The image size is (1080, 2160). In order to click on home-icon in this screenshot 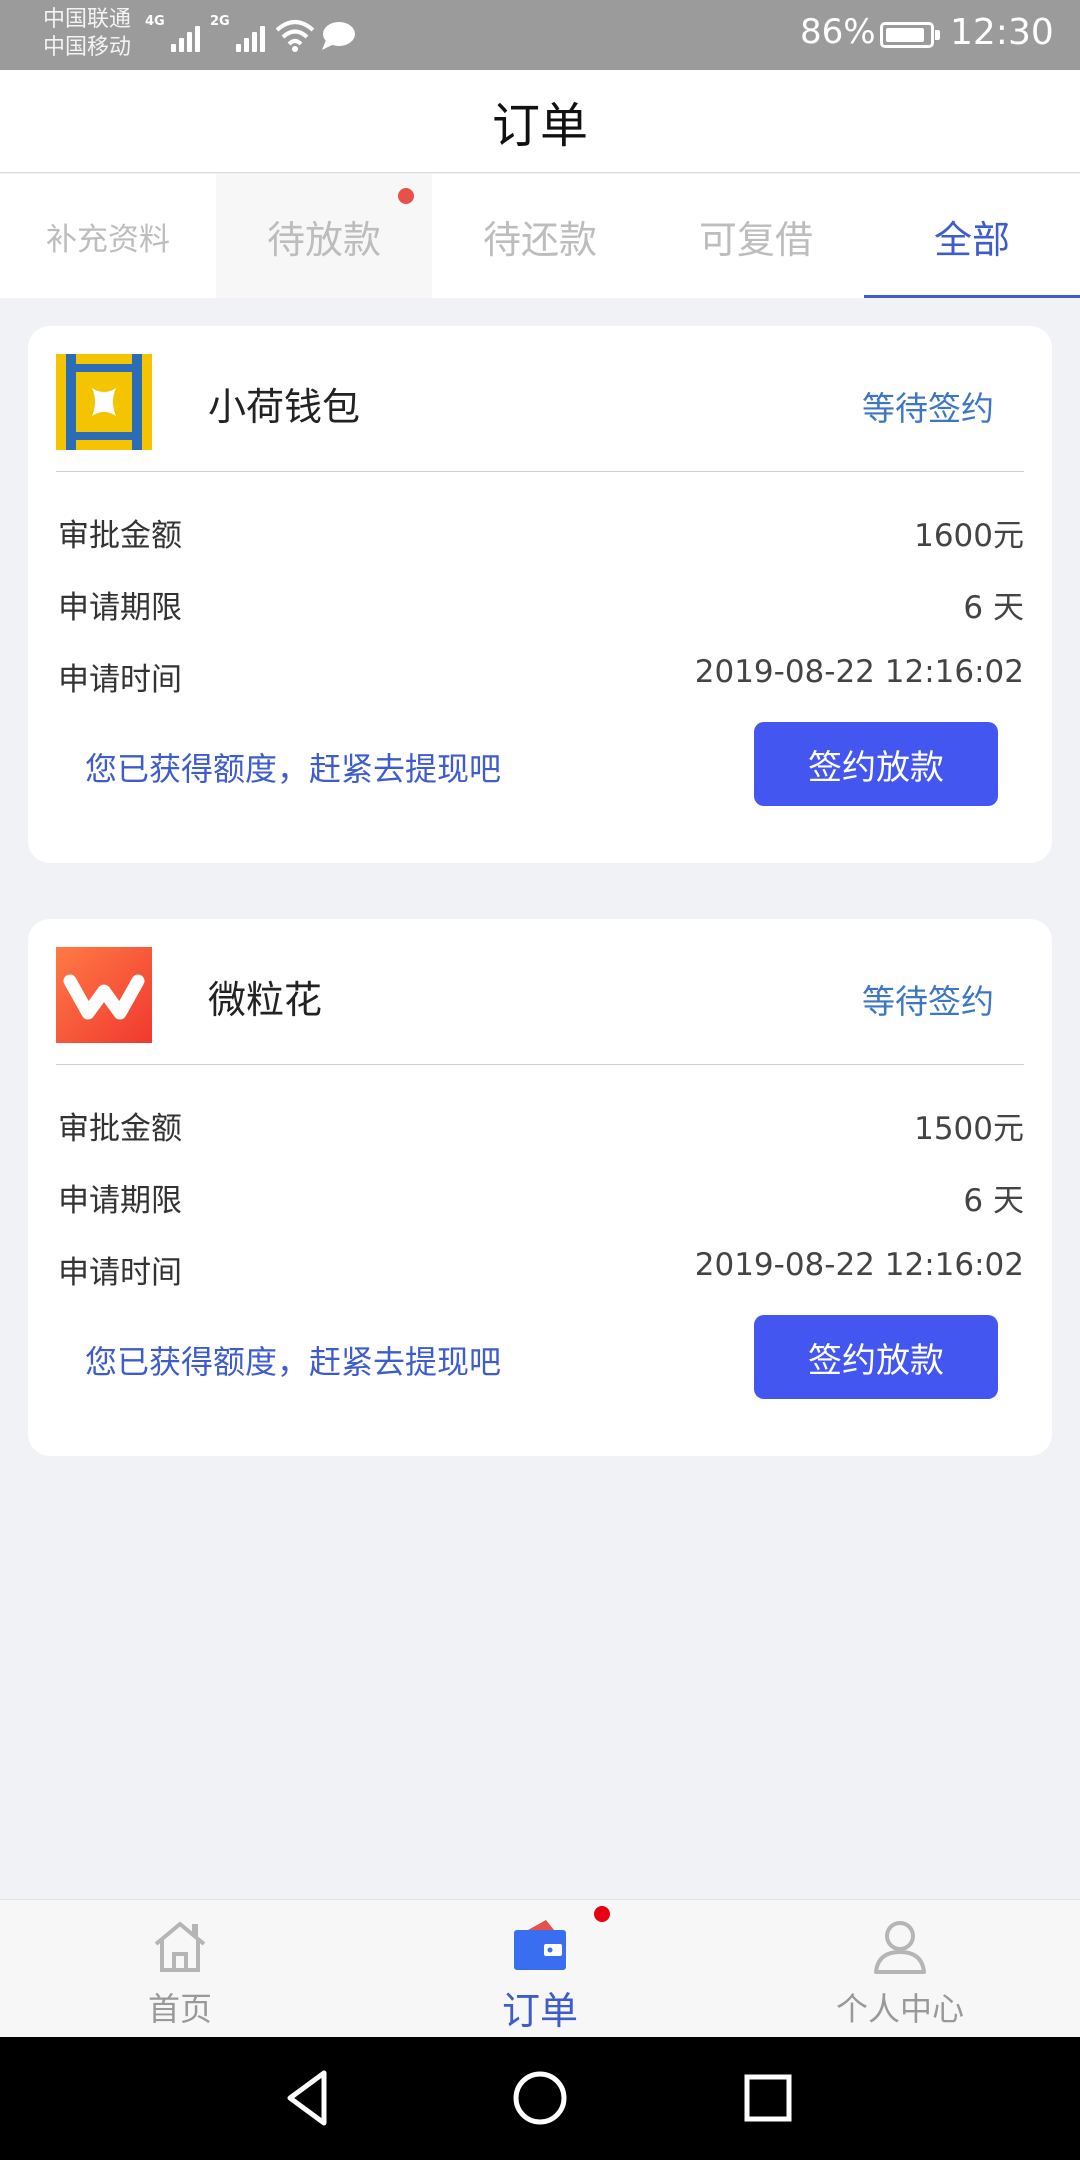, I will do `click(180, 1947)`.